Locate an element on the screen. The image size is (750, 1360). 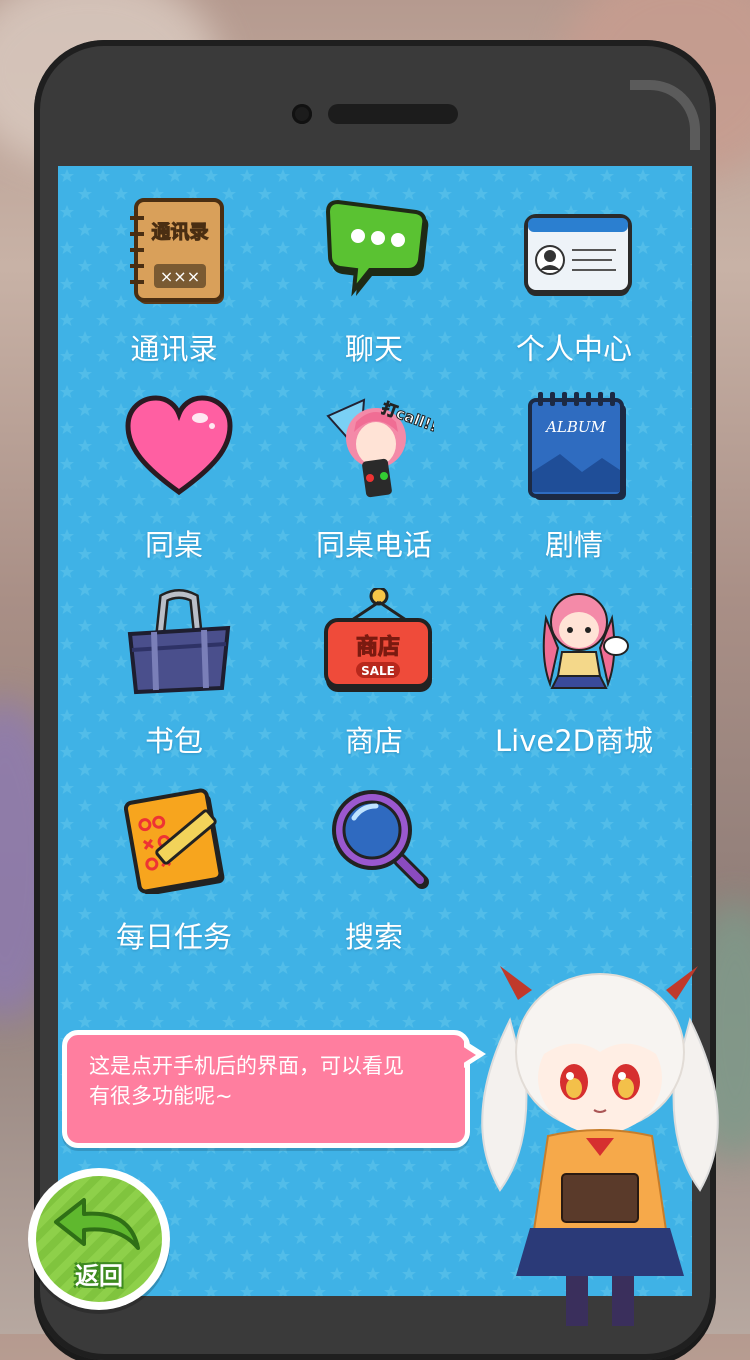
back-button: 返回 is located at coordinates (99, 1239).